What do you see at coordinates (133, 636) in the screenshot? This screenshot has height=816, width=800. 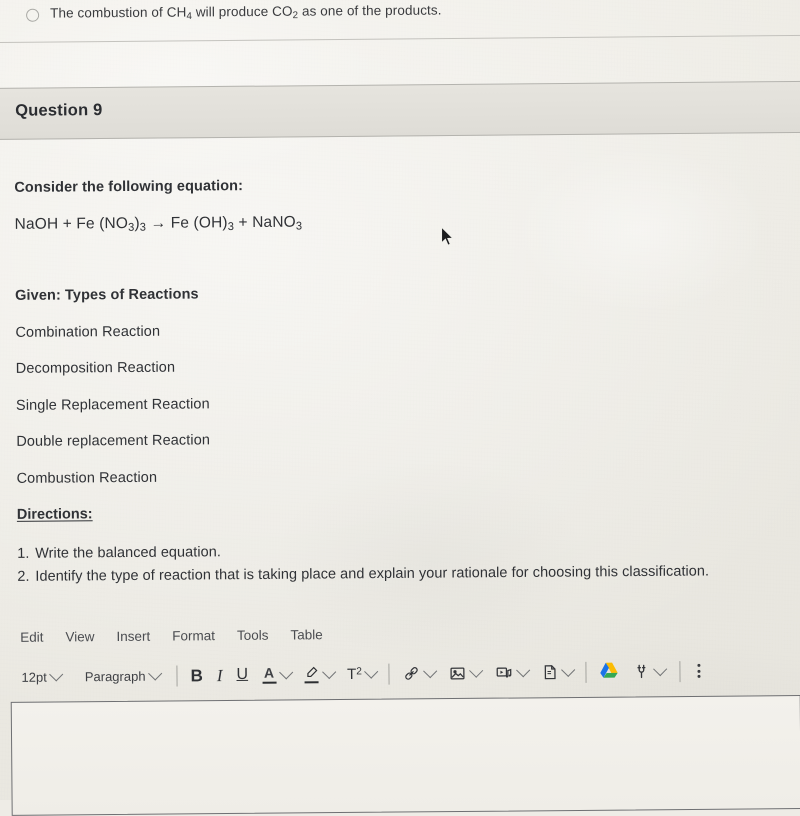 I see `menu-item-insert: Insert` at bounding box center [133, 636].